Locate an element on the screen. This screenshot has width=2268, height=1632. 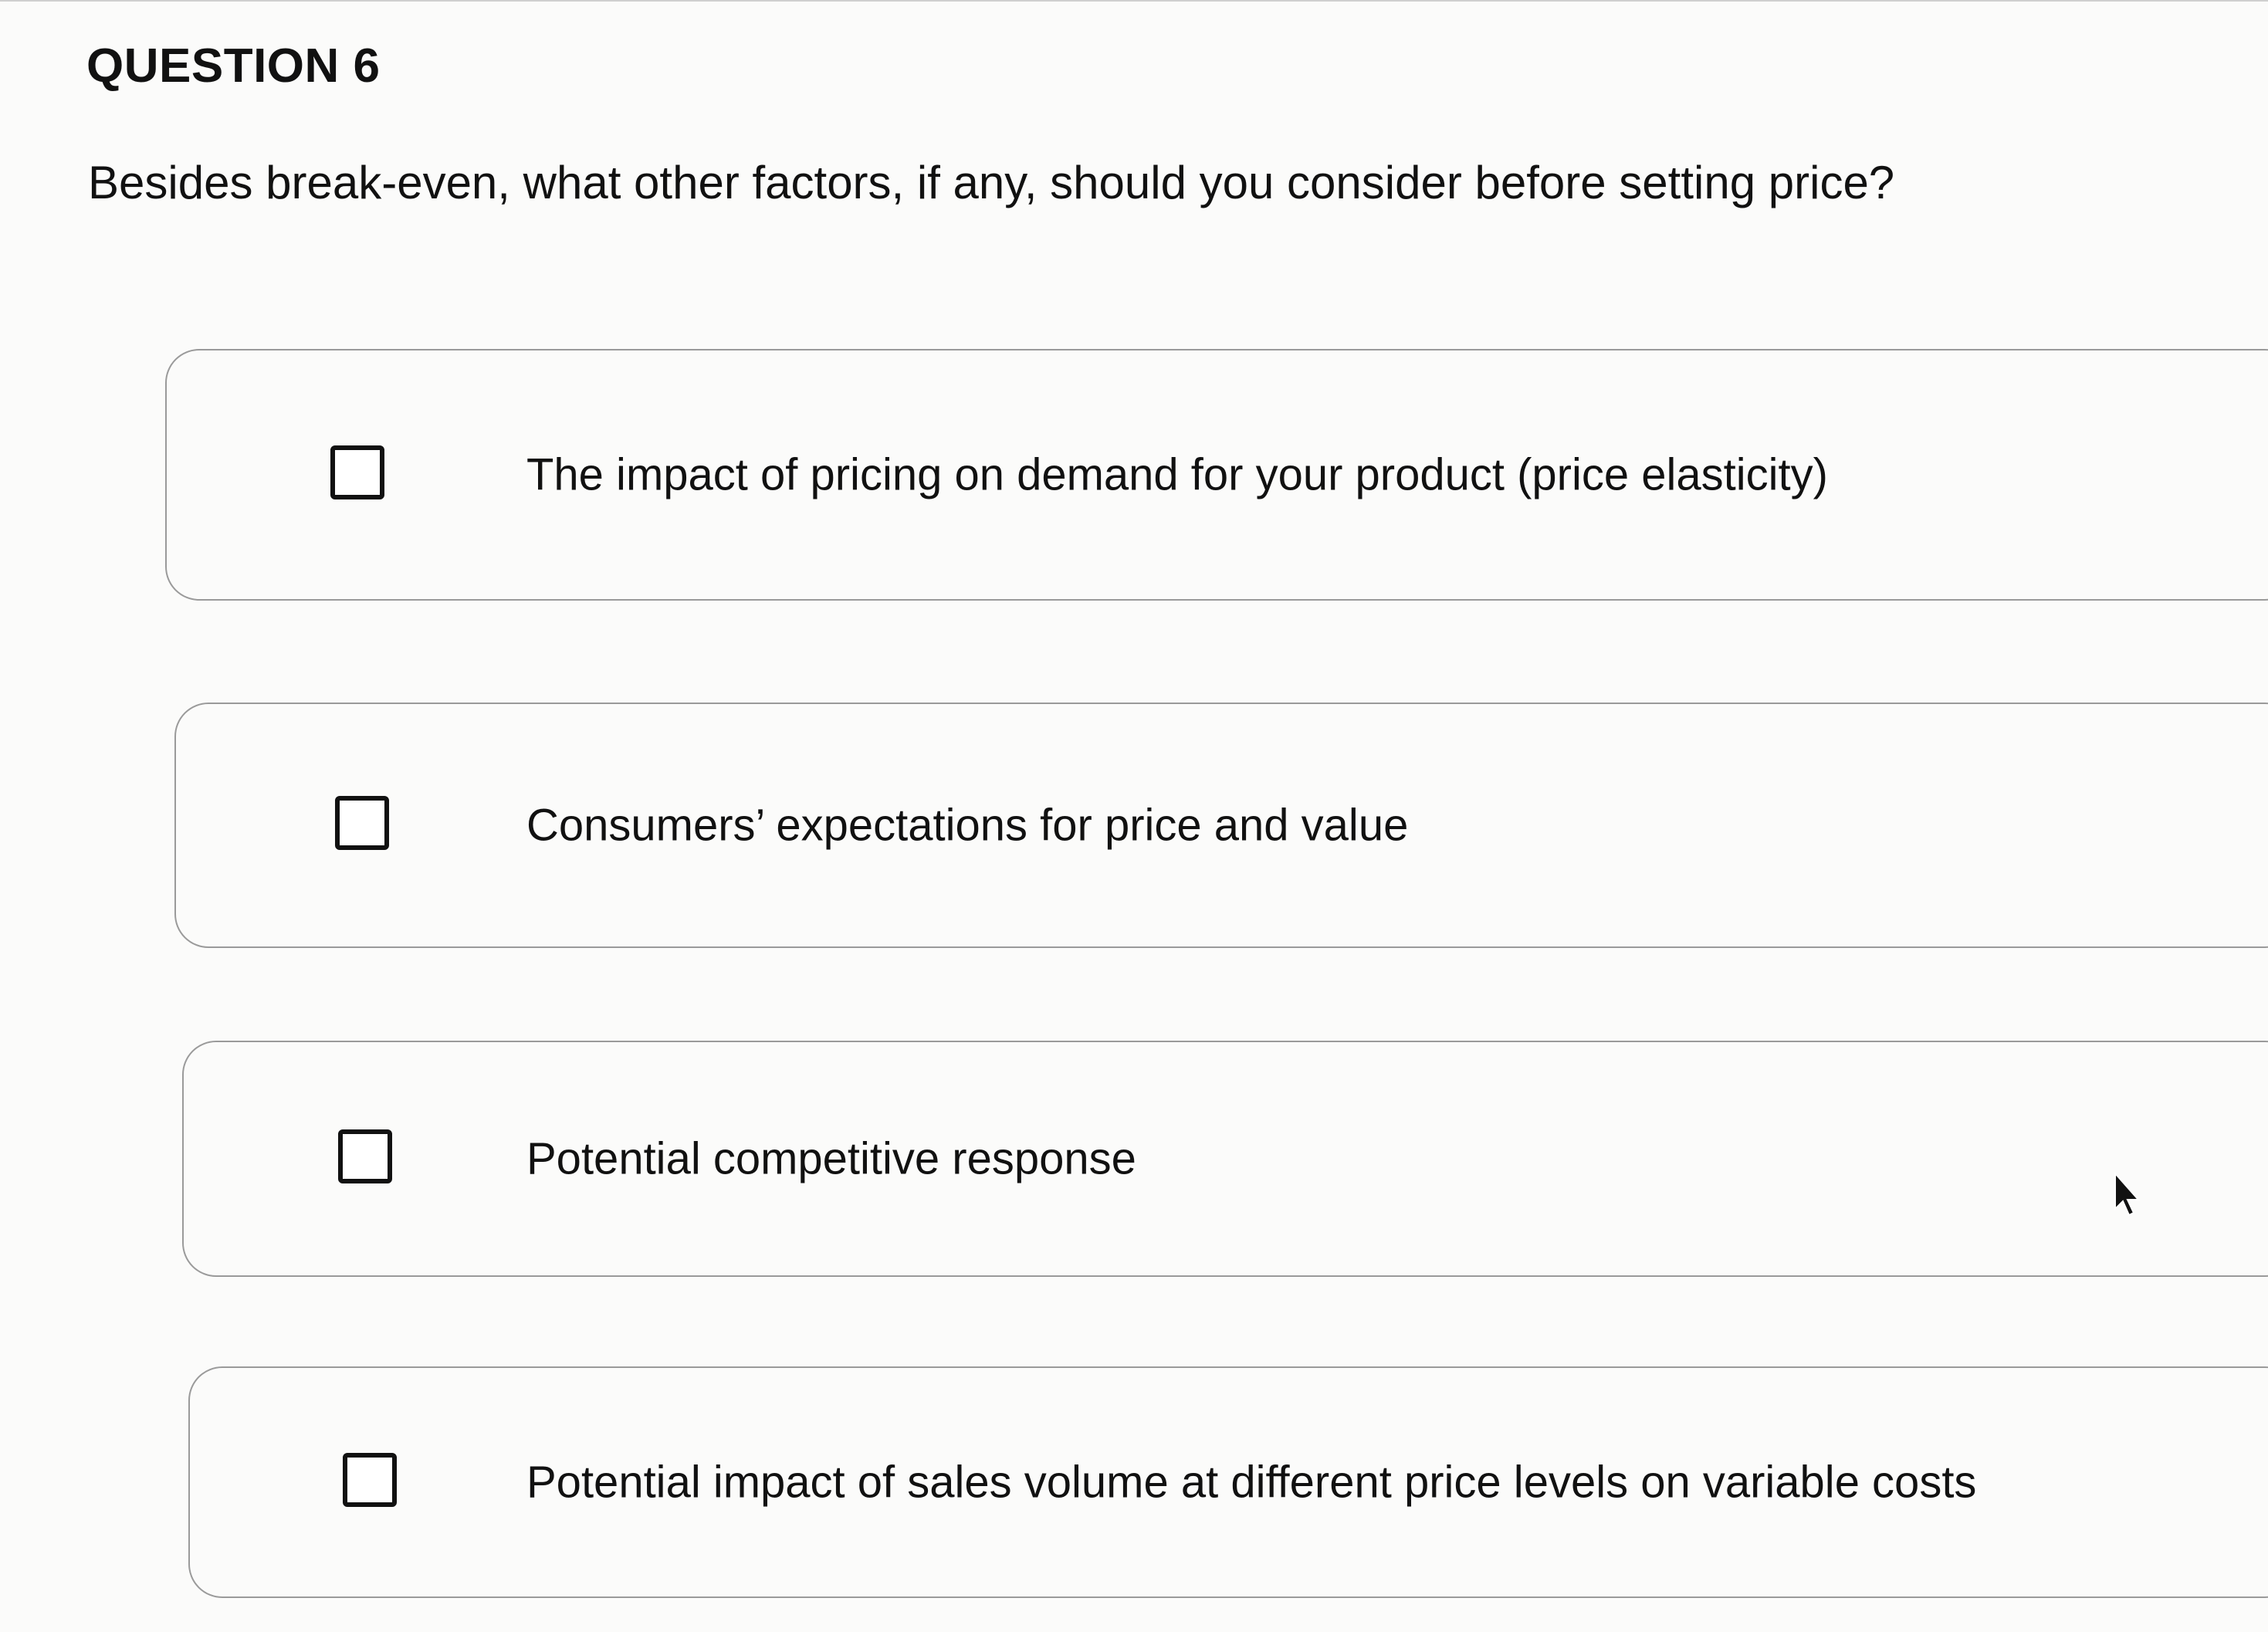
mouse-pointer-icon is located at coordinates (2127, 1195).